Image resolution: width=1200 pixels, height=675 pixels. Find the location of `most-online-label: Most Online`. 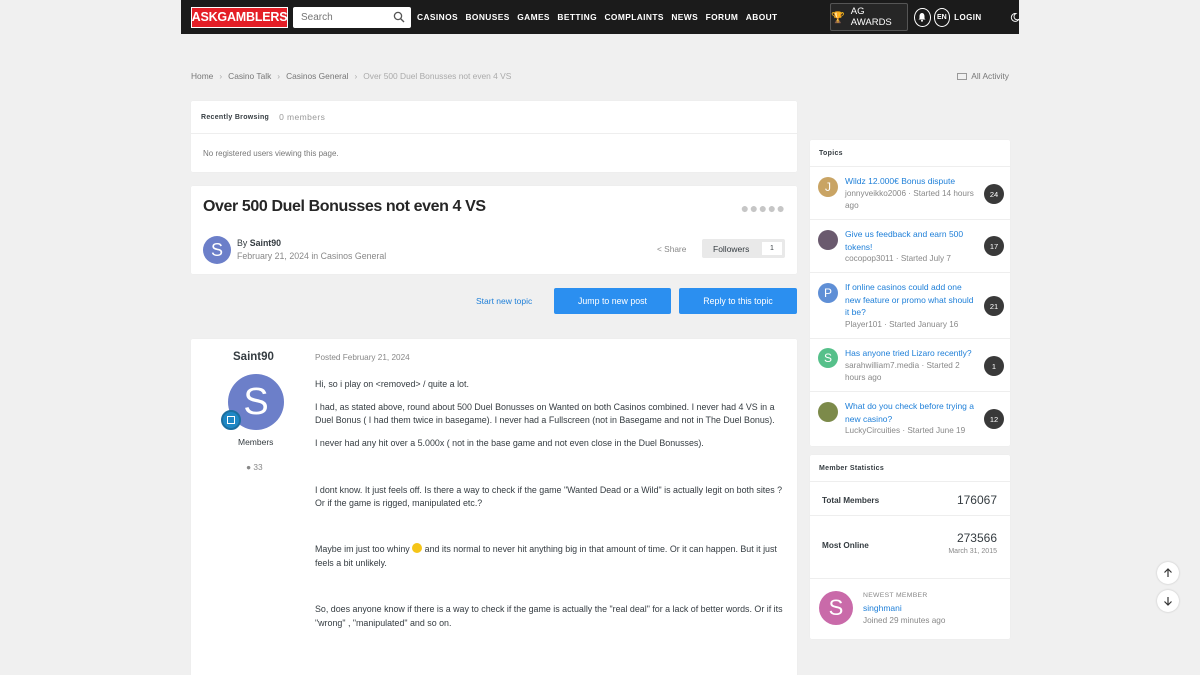

most-online-label: Most Online is located at coordinates (845, 545).